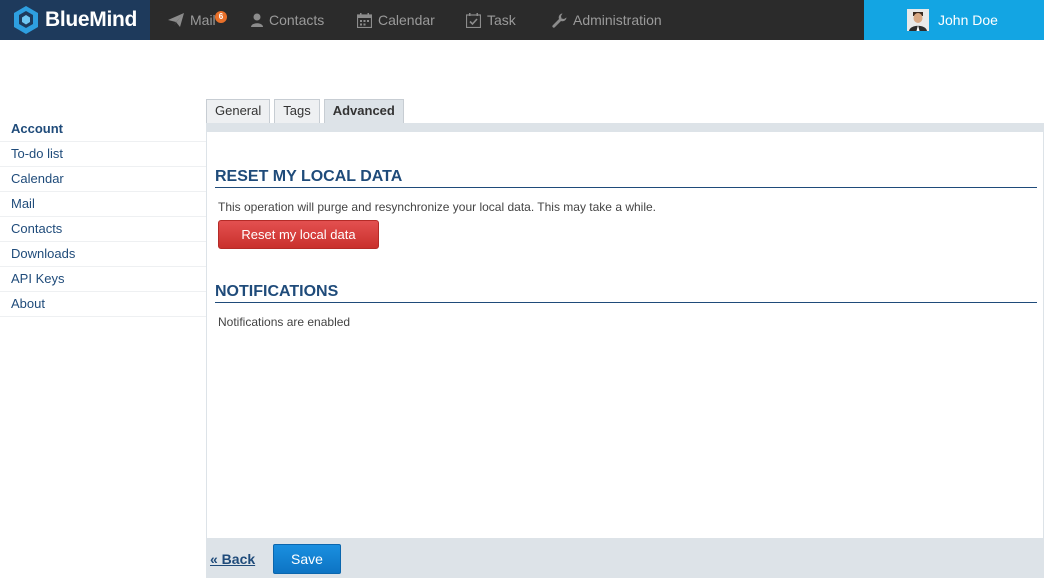 The width and height of the screenshot is (1044, 578). Describe the element at coordinates (363, 111) in the screenshot. I see `tab-advanced: Advanced` at that location.